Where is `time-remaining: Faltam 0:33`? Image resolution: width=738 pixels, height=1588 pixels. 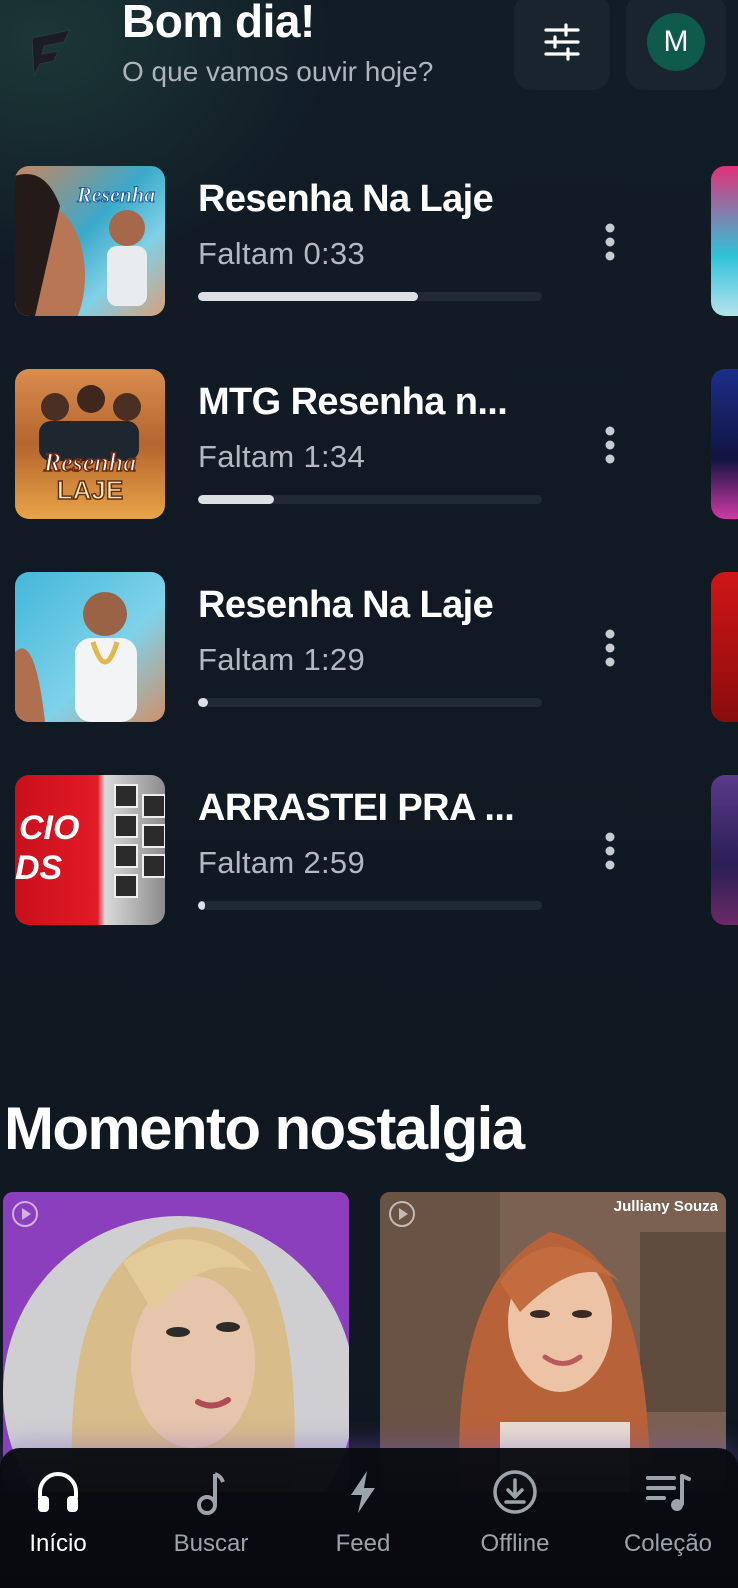 time-remaining: Faltam 0:33 is located at coordinates (281, 253).